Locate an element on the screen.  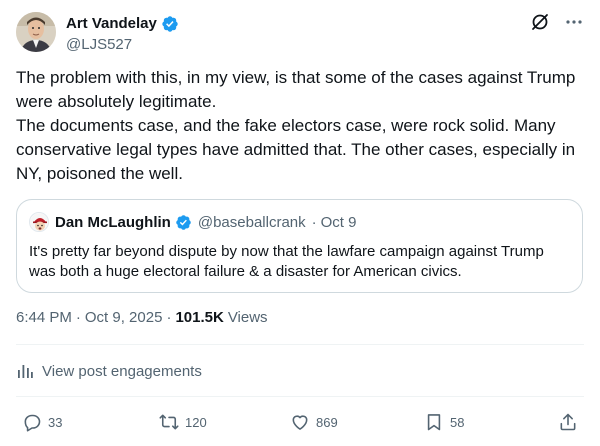
repost-button: 120 is located at coordinates (183, 422).